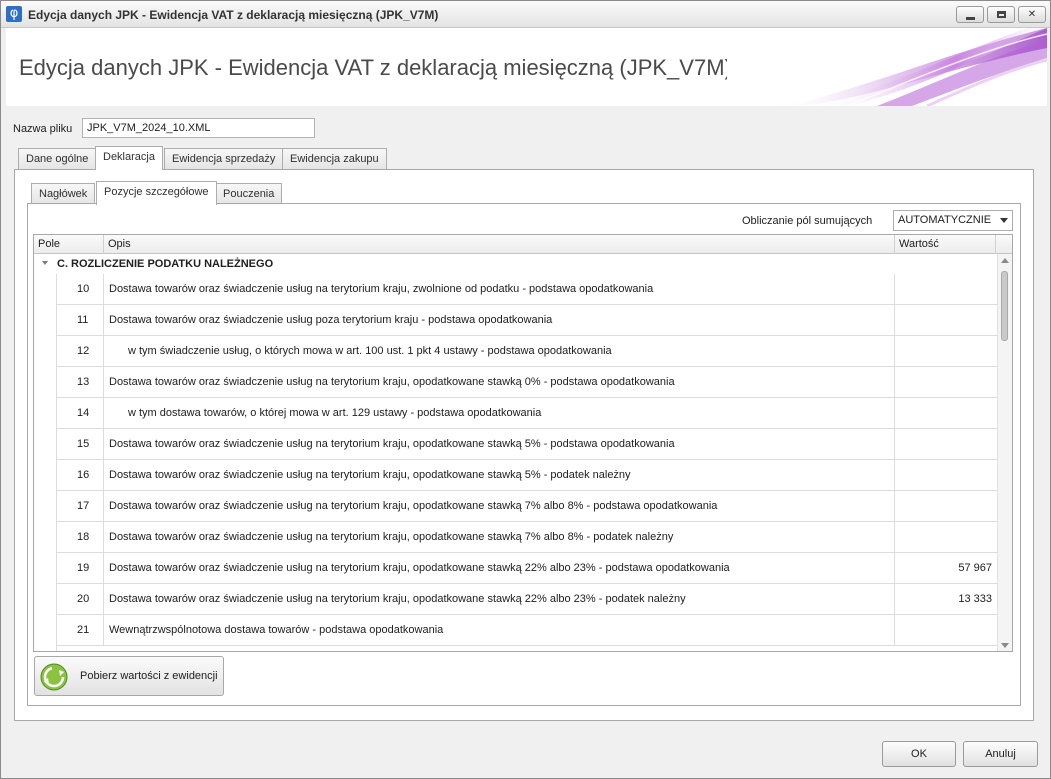  What do you see at coordinates (129, 158) in the screenshot?
I see `tab-deklaracja: Deklaracja` at bounding box center [129, 158].